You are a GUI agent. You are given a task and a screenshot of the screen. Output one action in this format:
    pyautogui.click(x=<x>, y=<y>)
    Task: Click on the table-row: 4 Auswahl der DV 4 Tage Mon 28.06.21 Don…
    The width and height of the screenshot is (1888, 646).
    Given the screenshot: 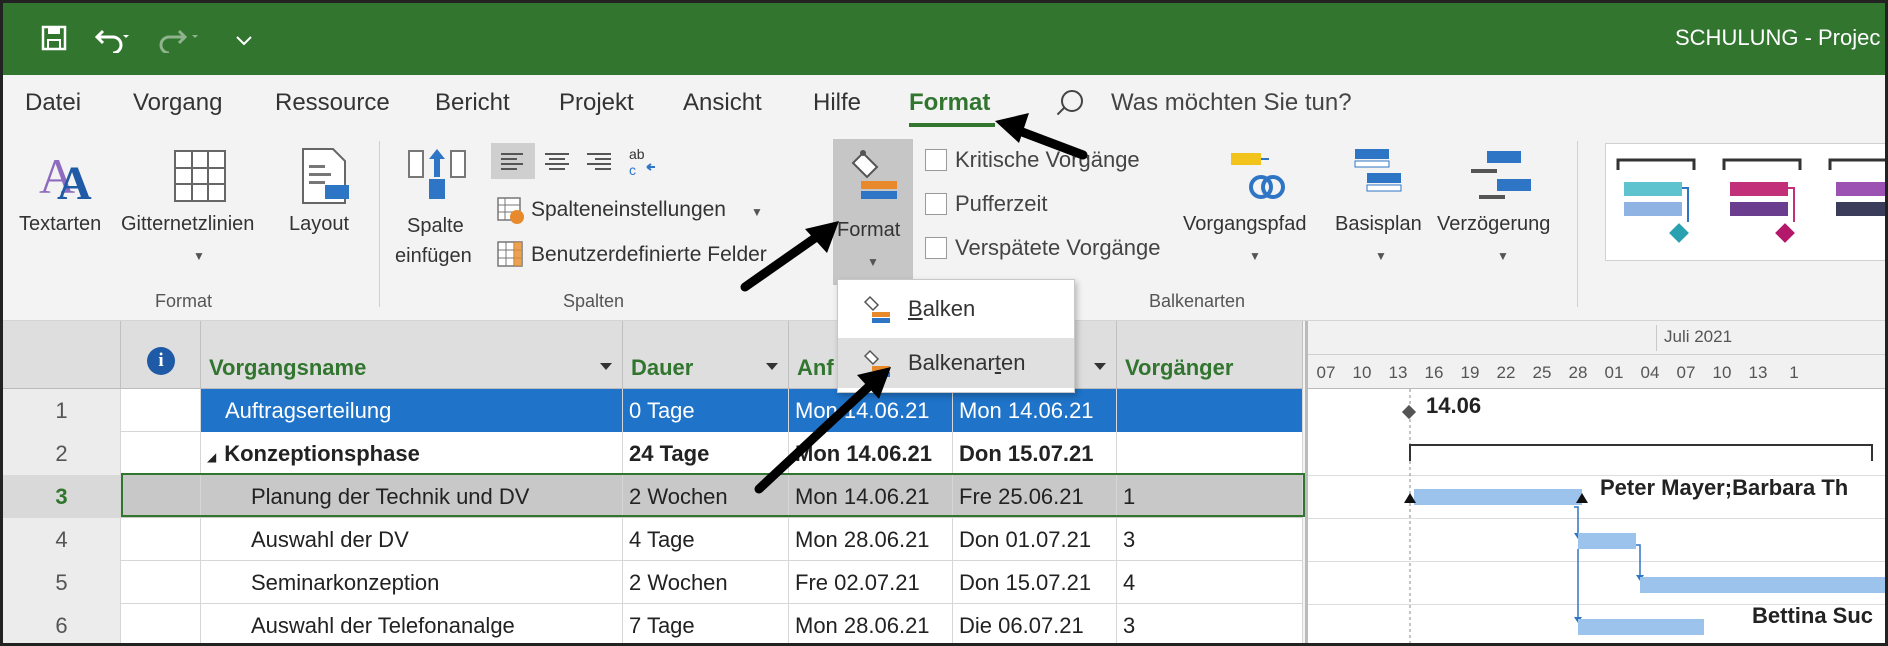 What is the action you would take?
    pyautogui.click(x=653, y=539)
    